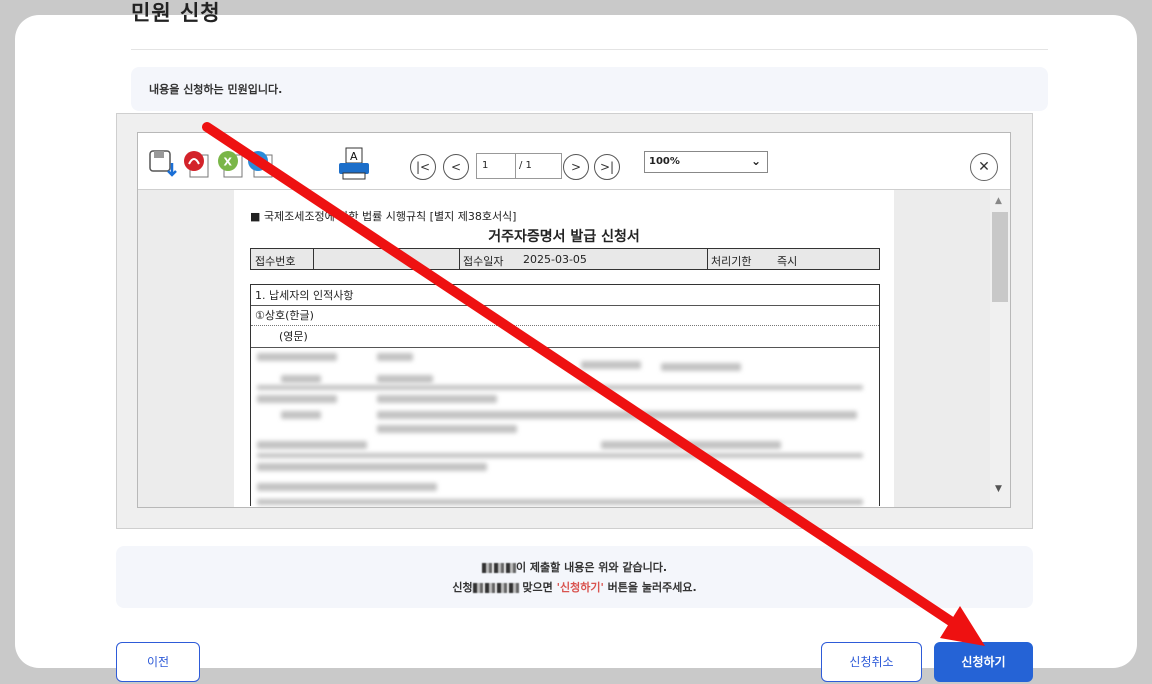 This screenshot has height=684, width=1152. I want to click on total-pages: / 1, so click(525, 165).